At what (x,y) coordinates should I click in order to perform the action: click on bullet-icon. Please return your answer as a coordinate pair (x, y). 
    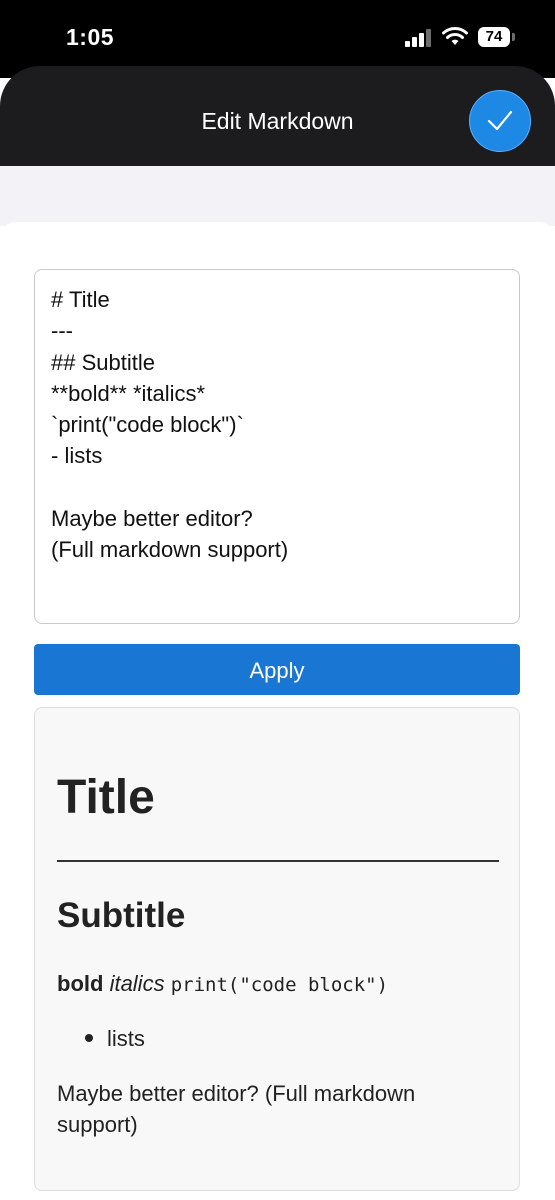
    Looking at the image, I should click on (89, 1038).